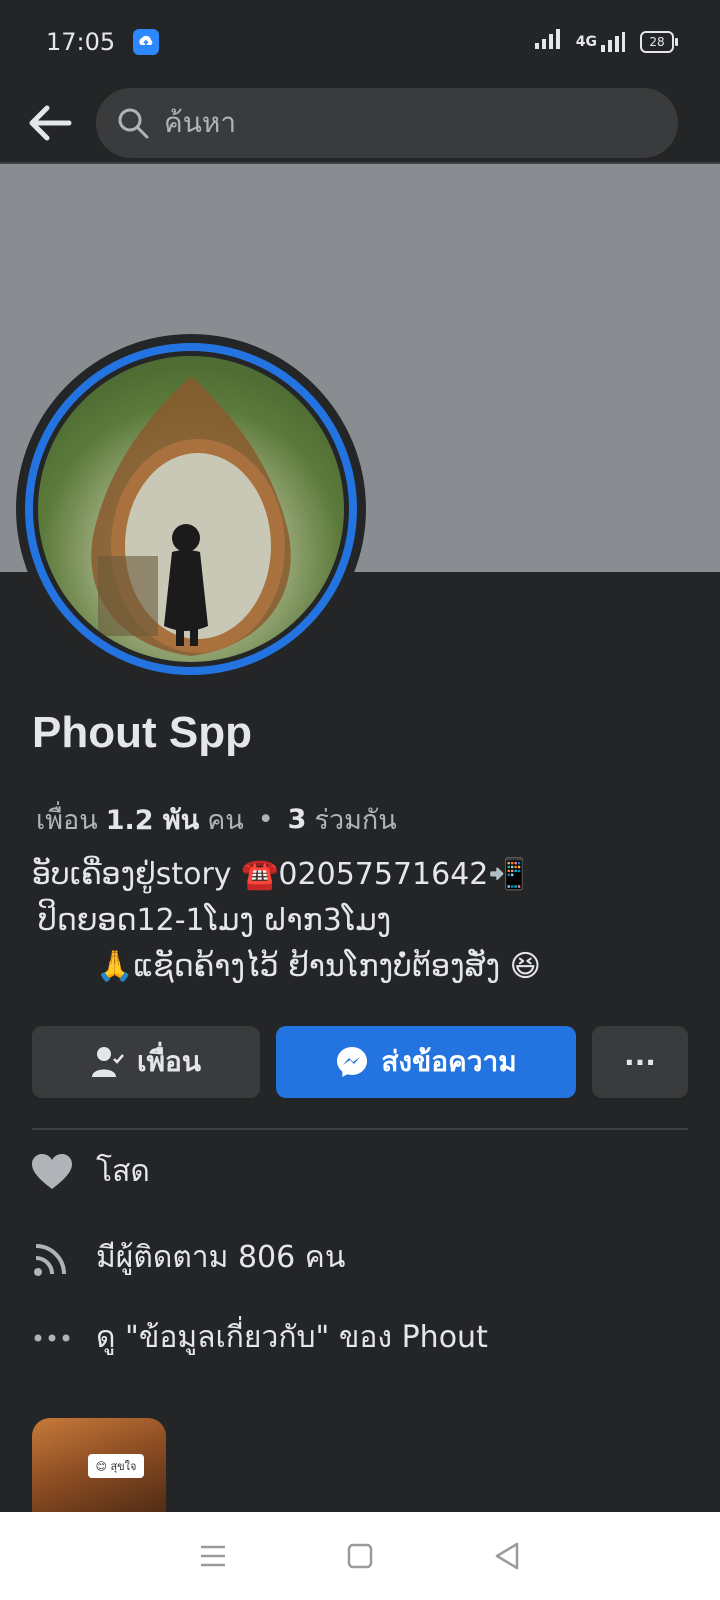  I want to click on mutual-label: ร่วมกัน, so click(355, 820).